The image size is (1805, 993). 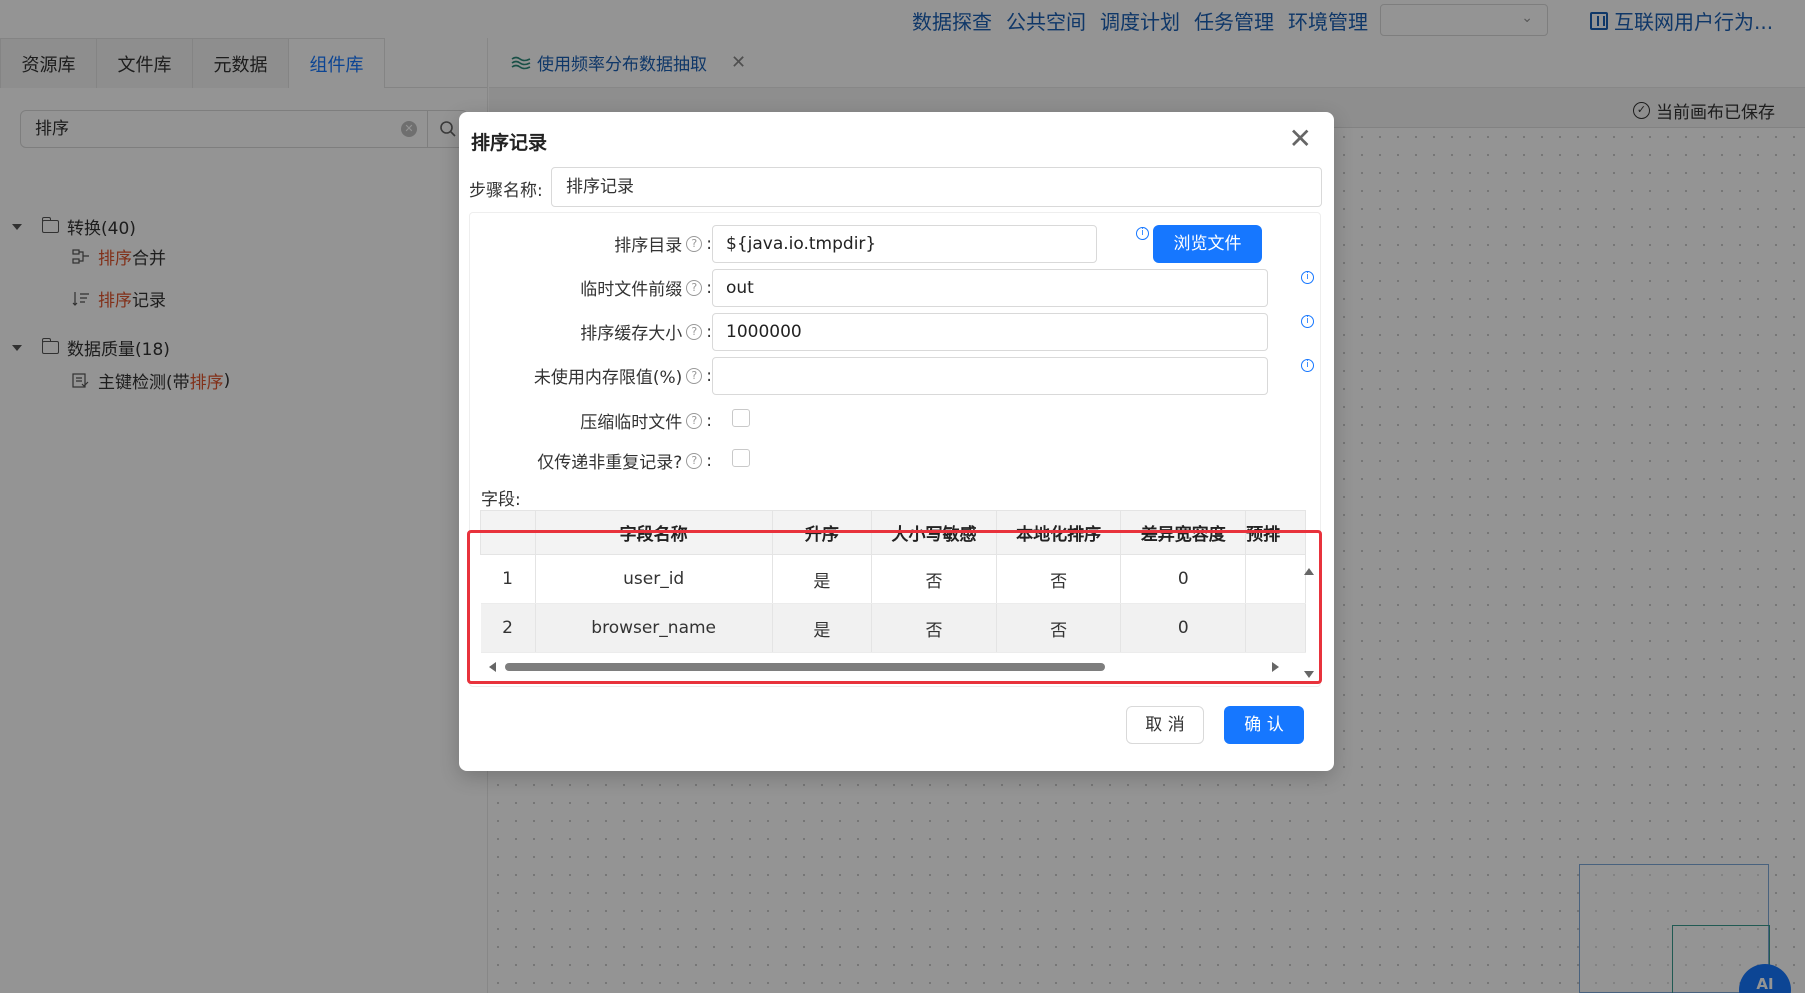 I want to click on compress-label-row: 压缩临时文件 ?:, so click(x=646, y=421).